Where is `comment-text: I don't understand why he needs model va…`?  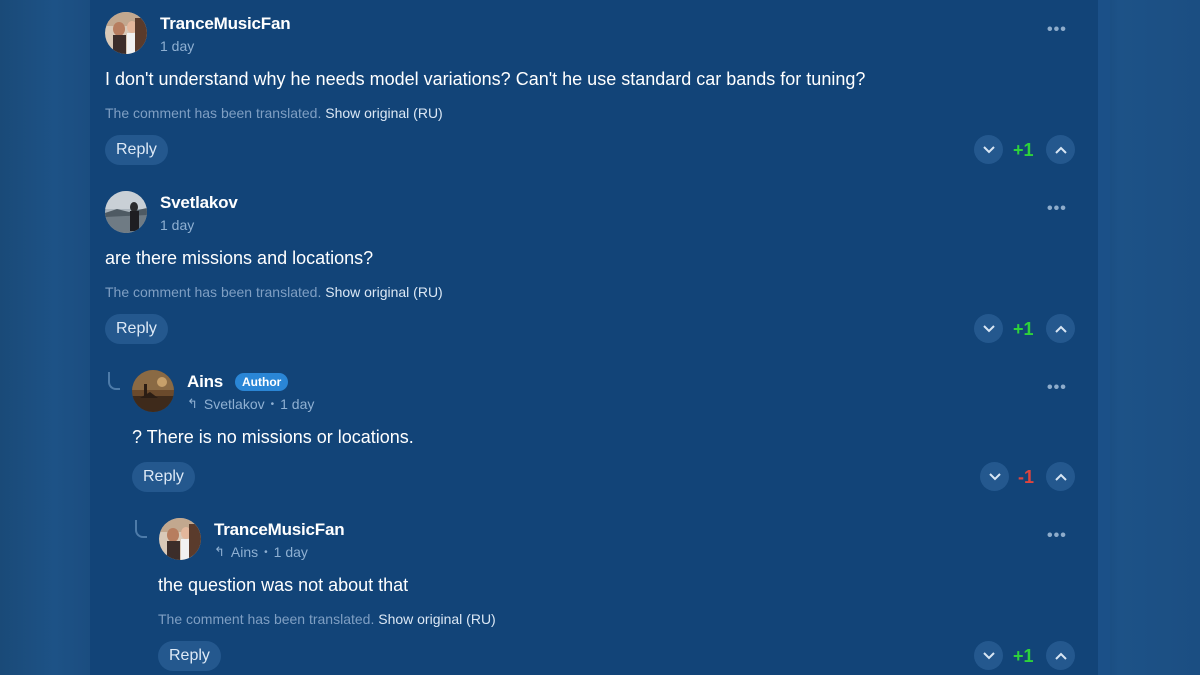 comment-text: I don't understand why he needs model va… is located at coordinates (485, 79).